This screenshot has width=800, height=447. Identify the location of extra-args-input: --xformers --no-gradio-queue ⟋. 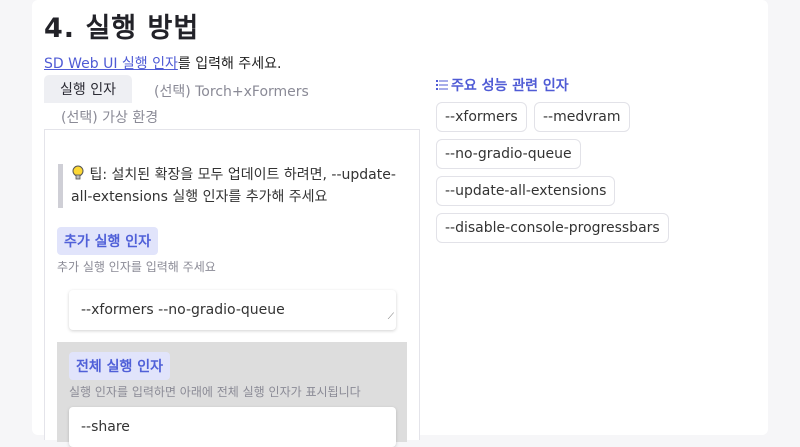
(232, 310).